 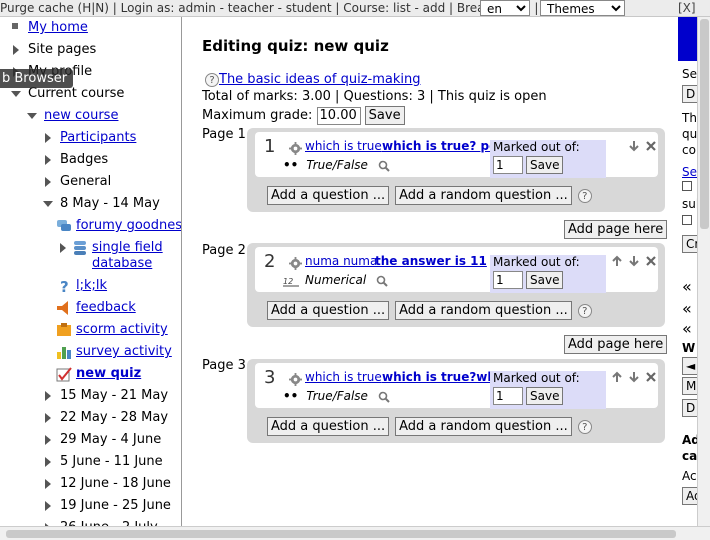 I want to click on forum-icon, so click(x=64, y=225).